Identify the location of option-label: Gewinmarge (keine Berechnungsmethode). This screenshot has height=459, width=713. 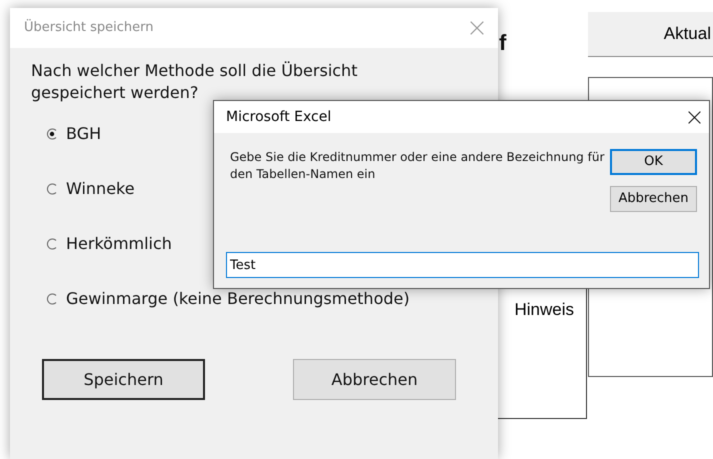
(238, 299).